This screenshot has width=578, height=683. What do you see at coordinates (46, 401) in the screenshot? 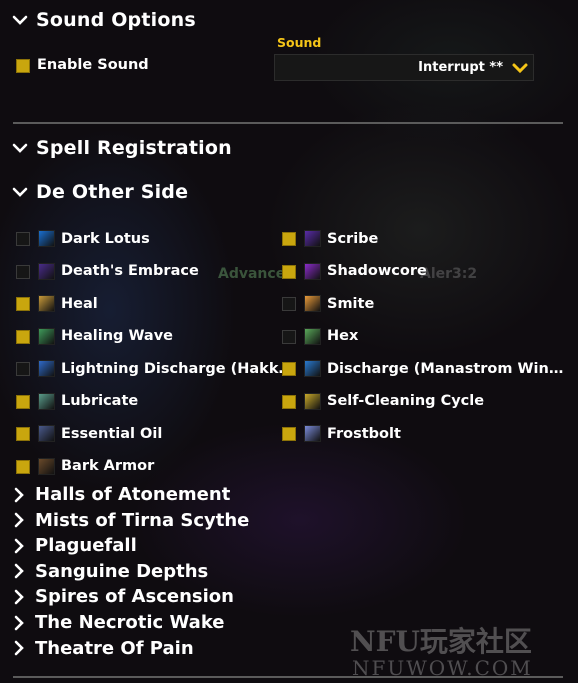
I see `lubricate-icon` at bounding box center [46, 401].